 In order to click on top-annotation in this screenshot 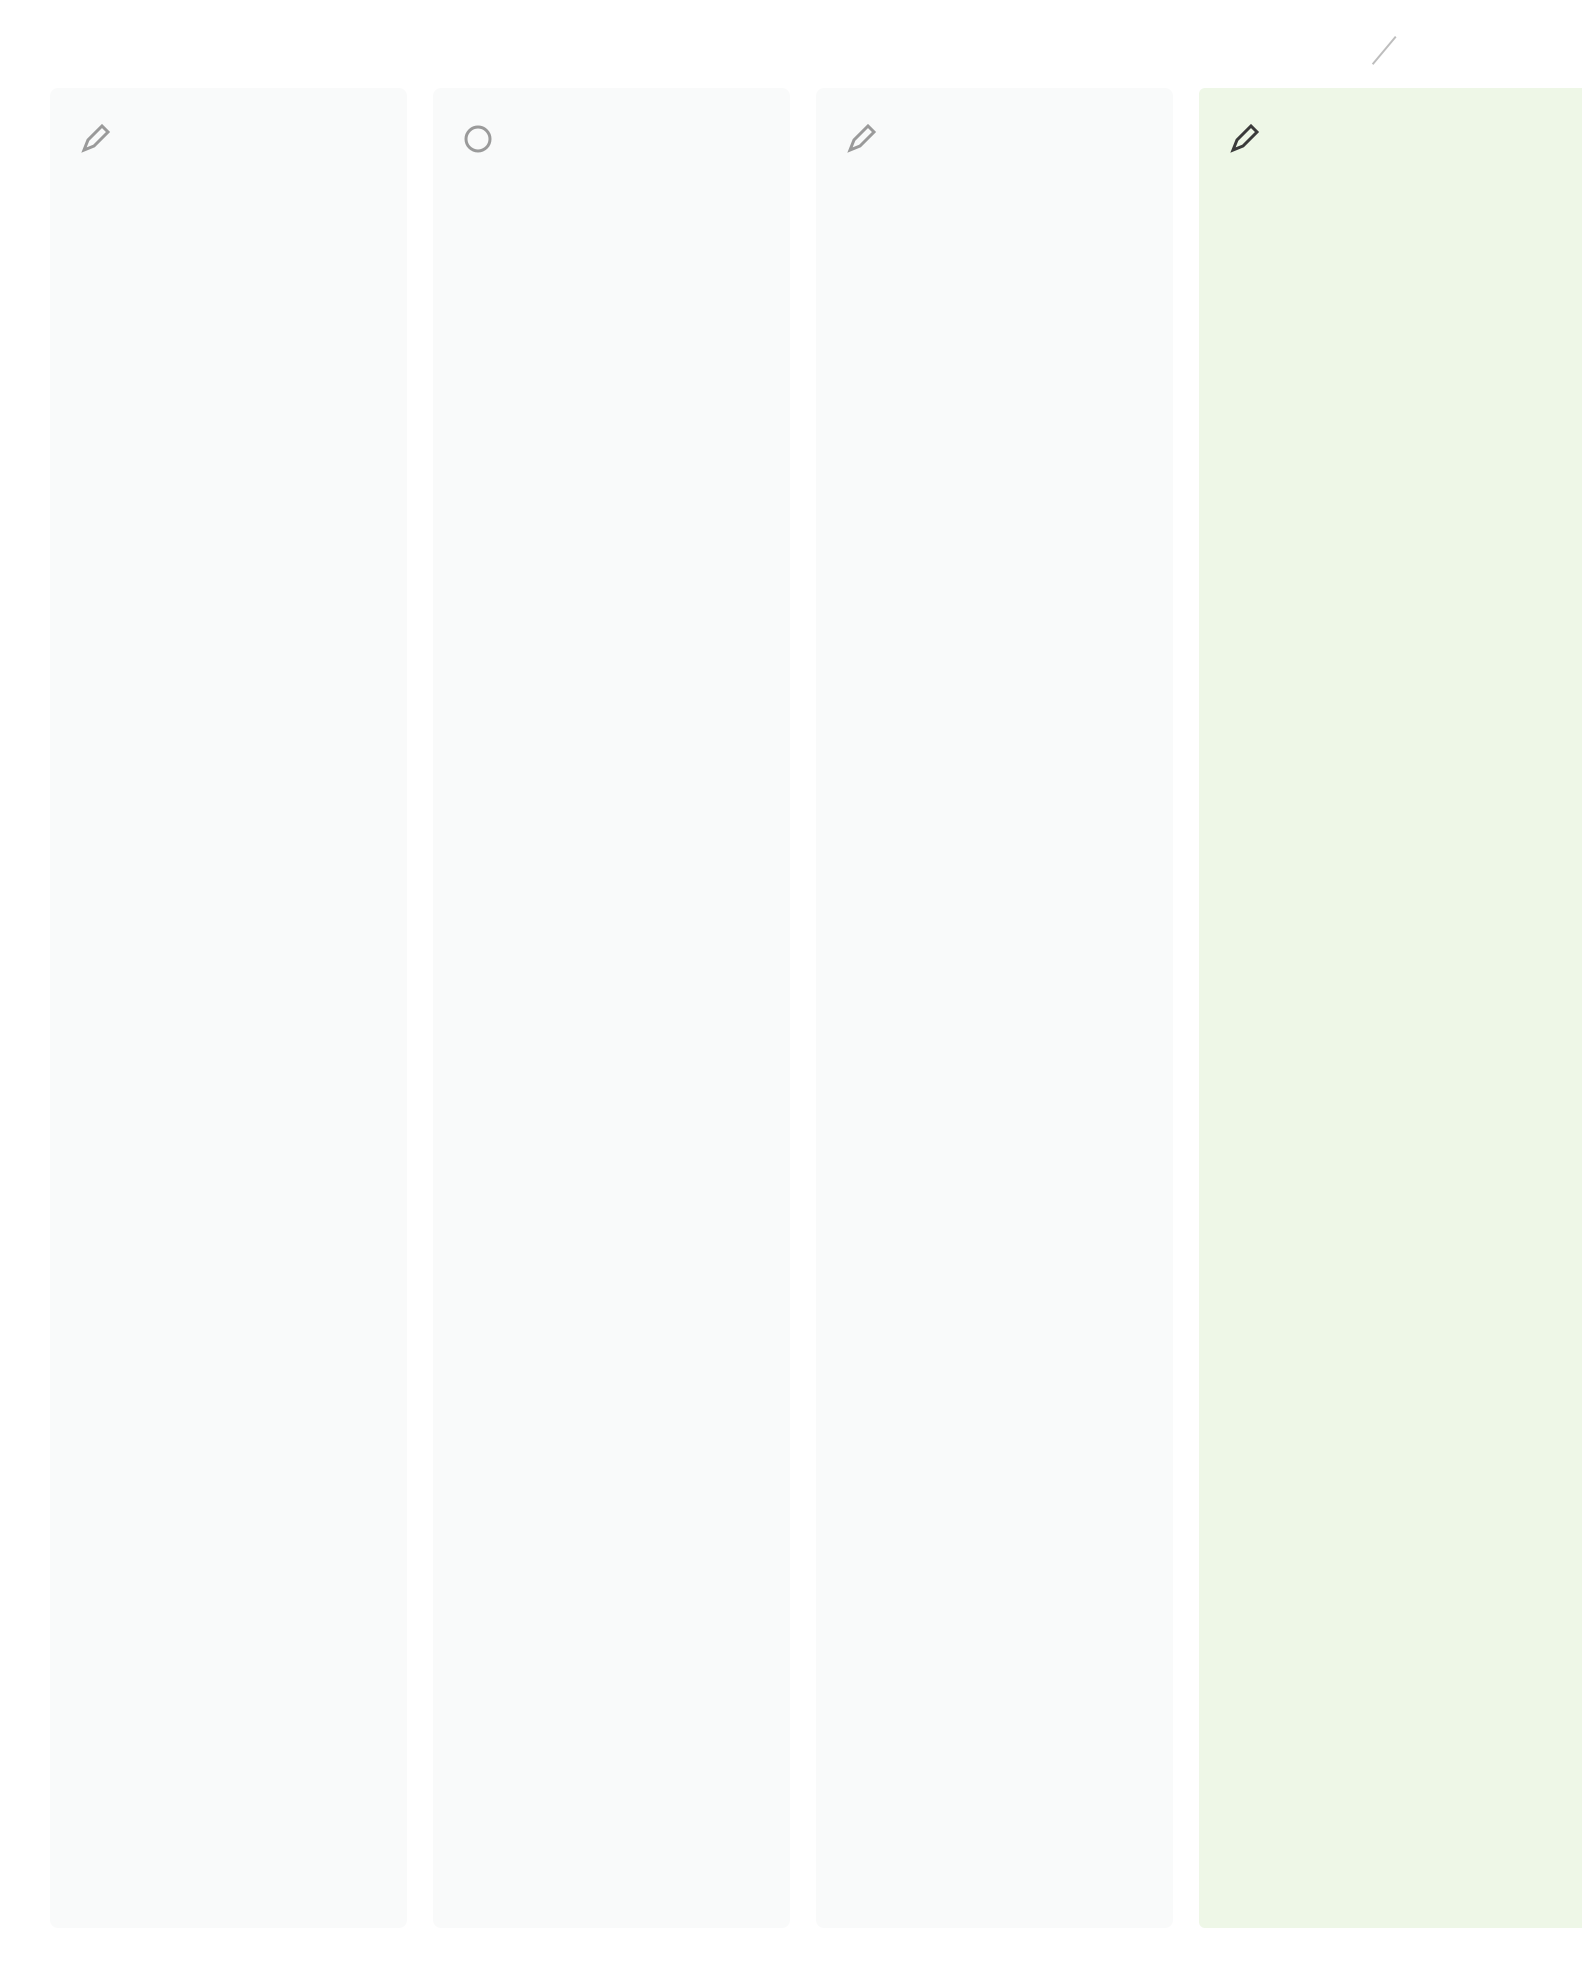, I will do `click(1310, 40)`.